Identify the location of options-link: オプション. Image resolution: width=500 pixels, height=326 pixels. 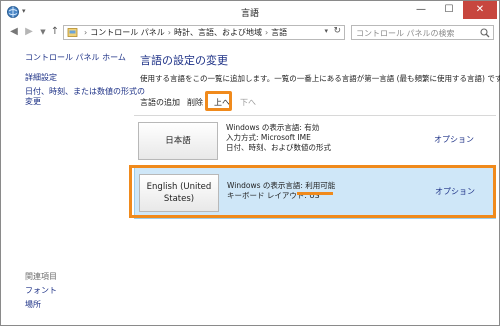
(454, 139).